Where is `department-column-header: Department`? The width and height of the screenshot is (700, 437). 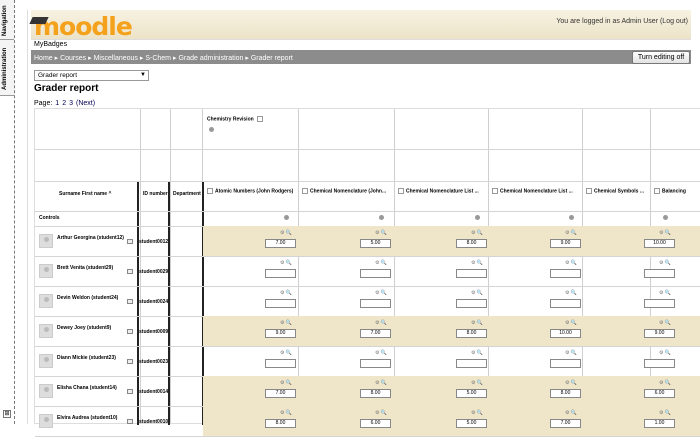 department-column-header: Department is located at coordinates (187, 194).